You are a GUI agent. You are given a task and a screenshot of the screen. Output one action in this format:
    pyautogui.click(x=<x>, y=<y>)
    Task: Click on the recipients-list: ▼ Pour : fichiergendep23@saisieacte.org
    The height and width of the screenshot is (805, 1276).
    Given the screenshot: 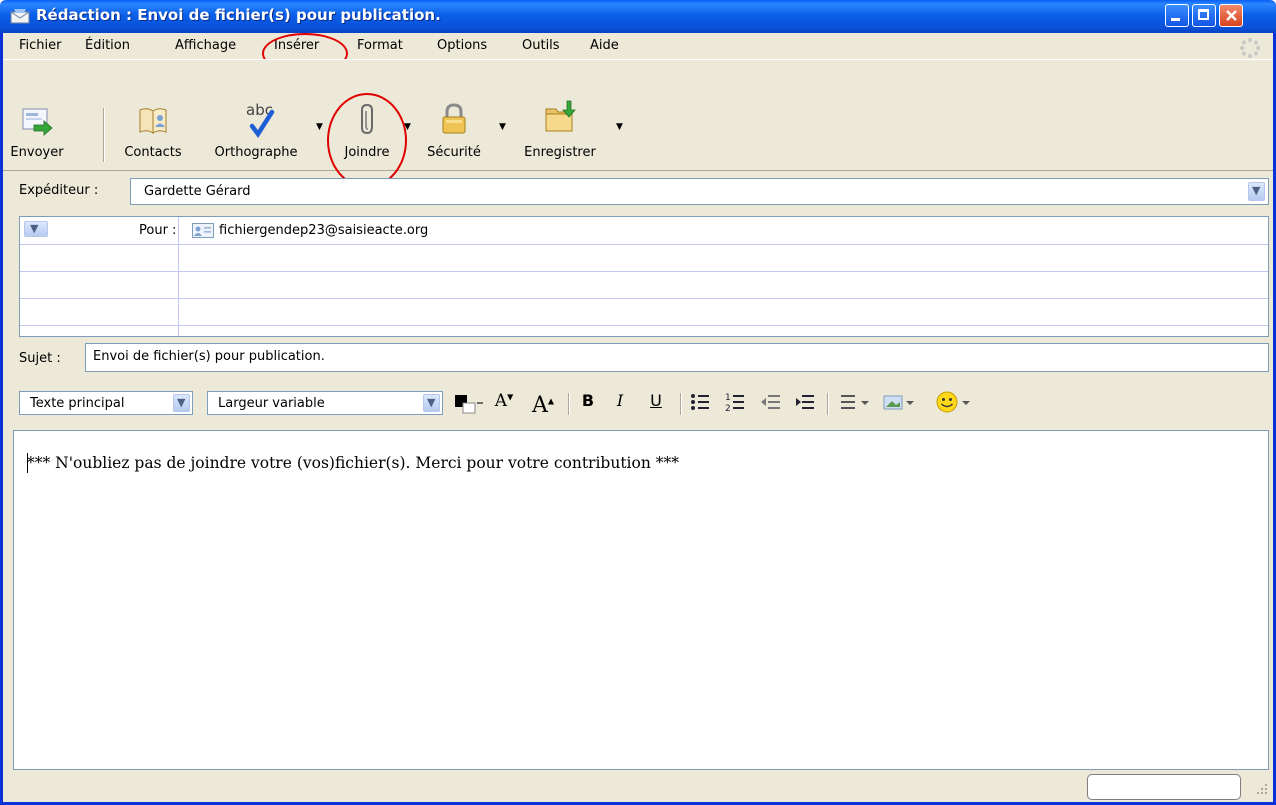 What is the action you would take?
    pyautogui.click(x=644, y=276)
    